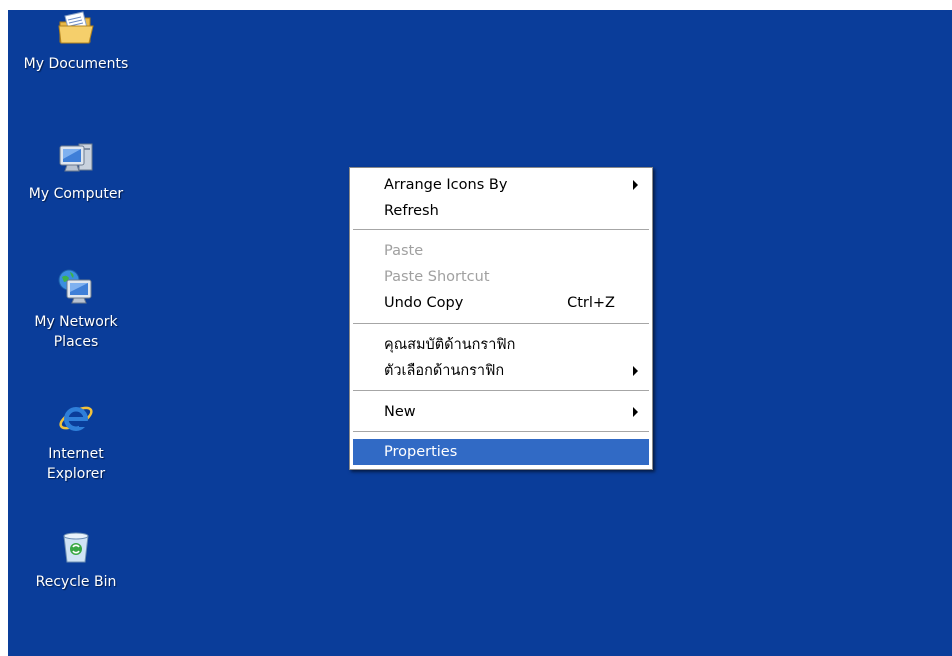 This screenshot has width=952, height=656. Describe the element at coordinates (450, 345) in the screenshot. I see `menu-item-label: คุณสมบัติด้านกราฟิก` at that location.